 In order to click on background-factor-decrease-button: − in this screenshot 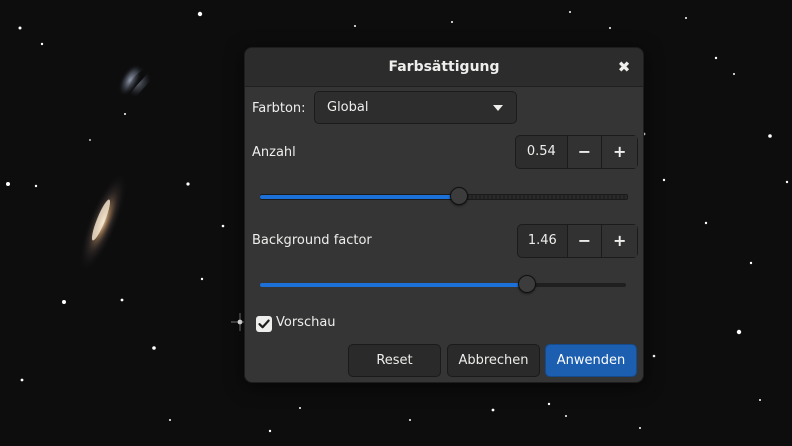, I will do `click(585, 241)`.